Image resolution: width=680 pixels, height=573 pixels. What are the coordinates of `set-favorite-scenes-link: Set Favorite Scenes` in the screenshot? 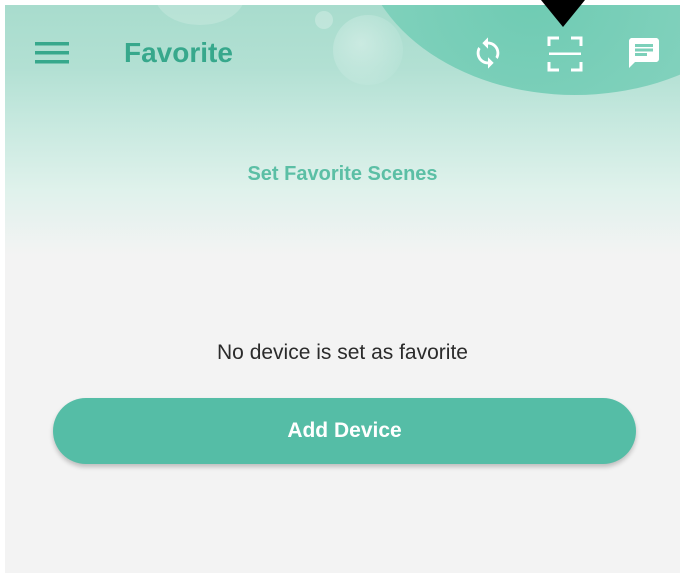 It's located at (342, 174).